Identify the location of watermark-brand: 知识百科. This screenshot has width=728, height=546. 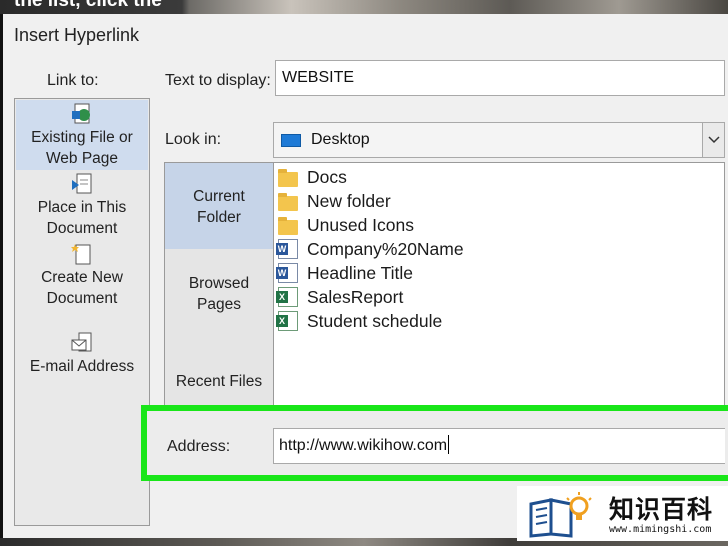
(661, 509).